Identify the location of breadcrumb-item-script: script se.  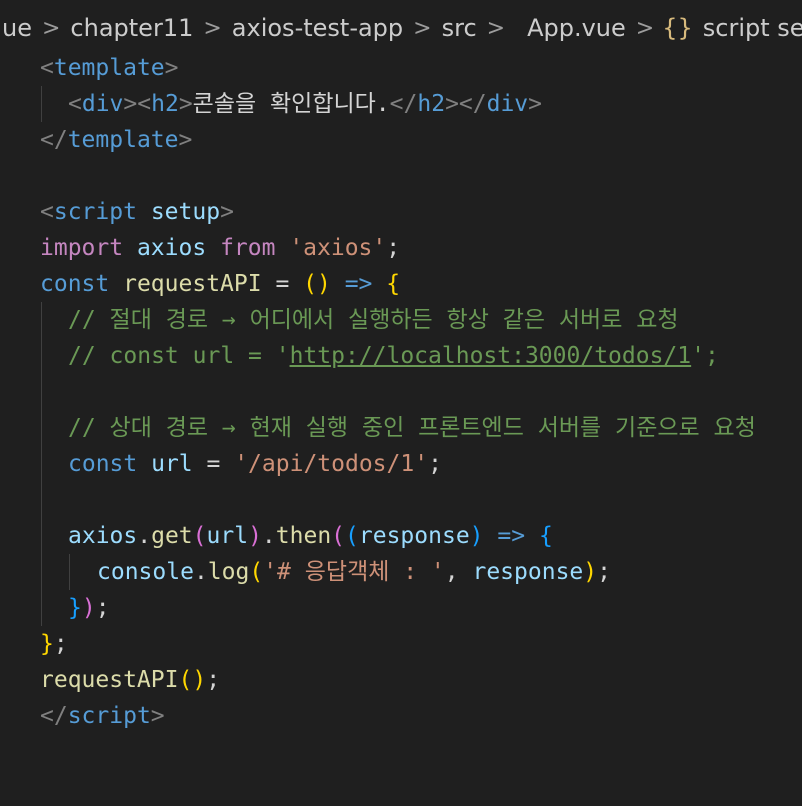
(751, 28).